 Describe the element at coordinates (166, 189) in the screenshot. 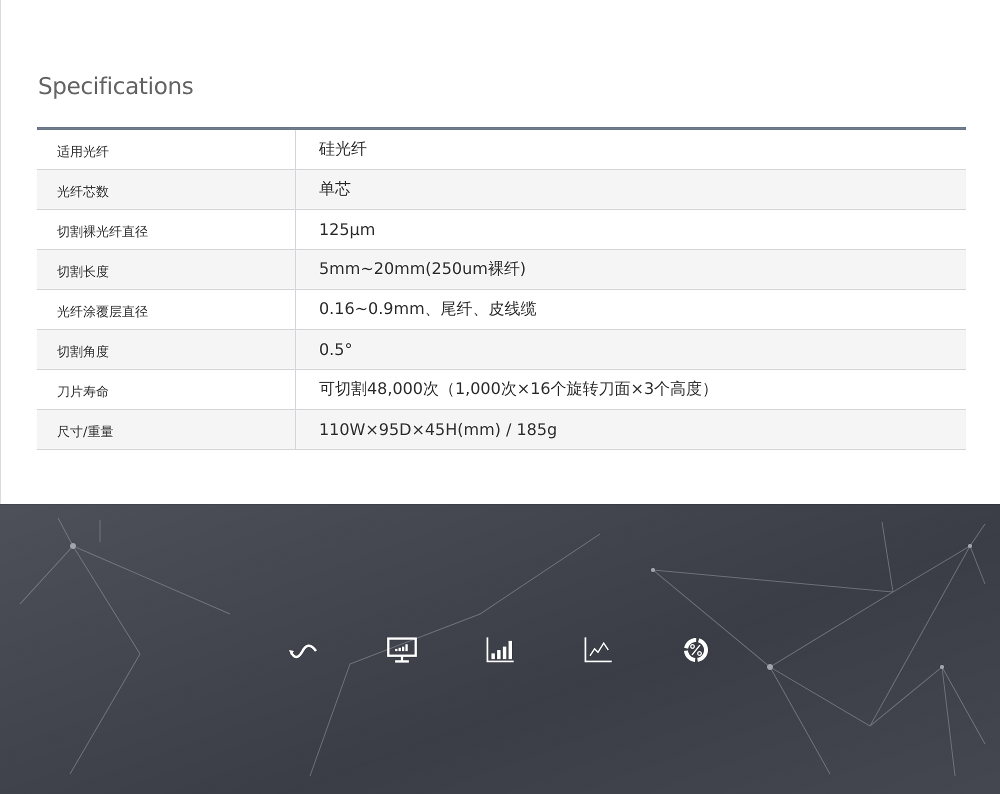

I see `spec-label-cell: 光纤芯数` at that location.